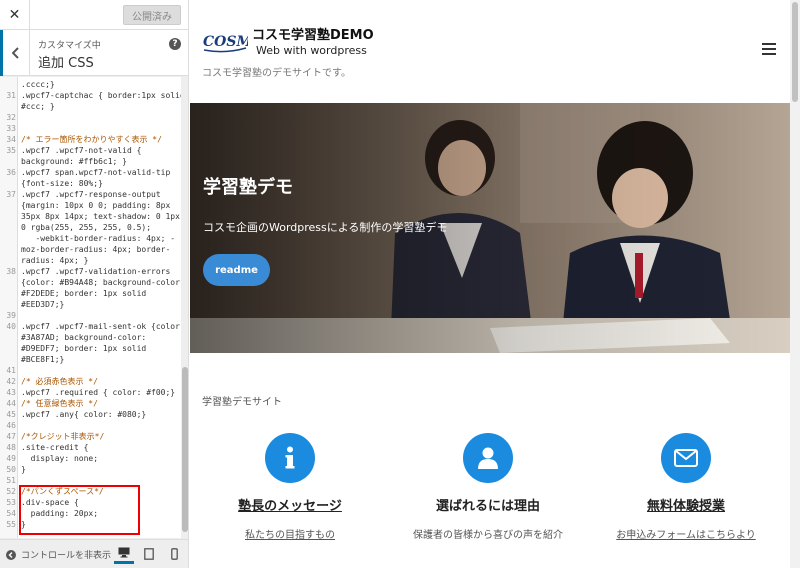 This screenshot has height=568, width=800. What do you see at coordinates (686, 504) in the screenshot?
I see `feature-title: 無料体験授業` at bounding box center [686, 504].